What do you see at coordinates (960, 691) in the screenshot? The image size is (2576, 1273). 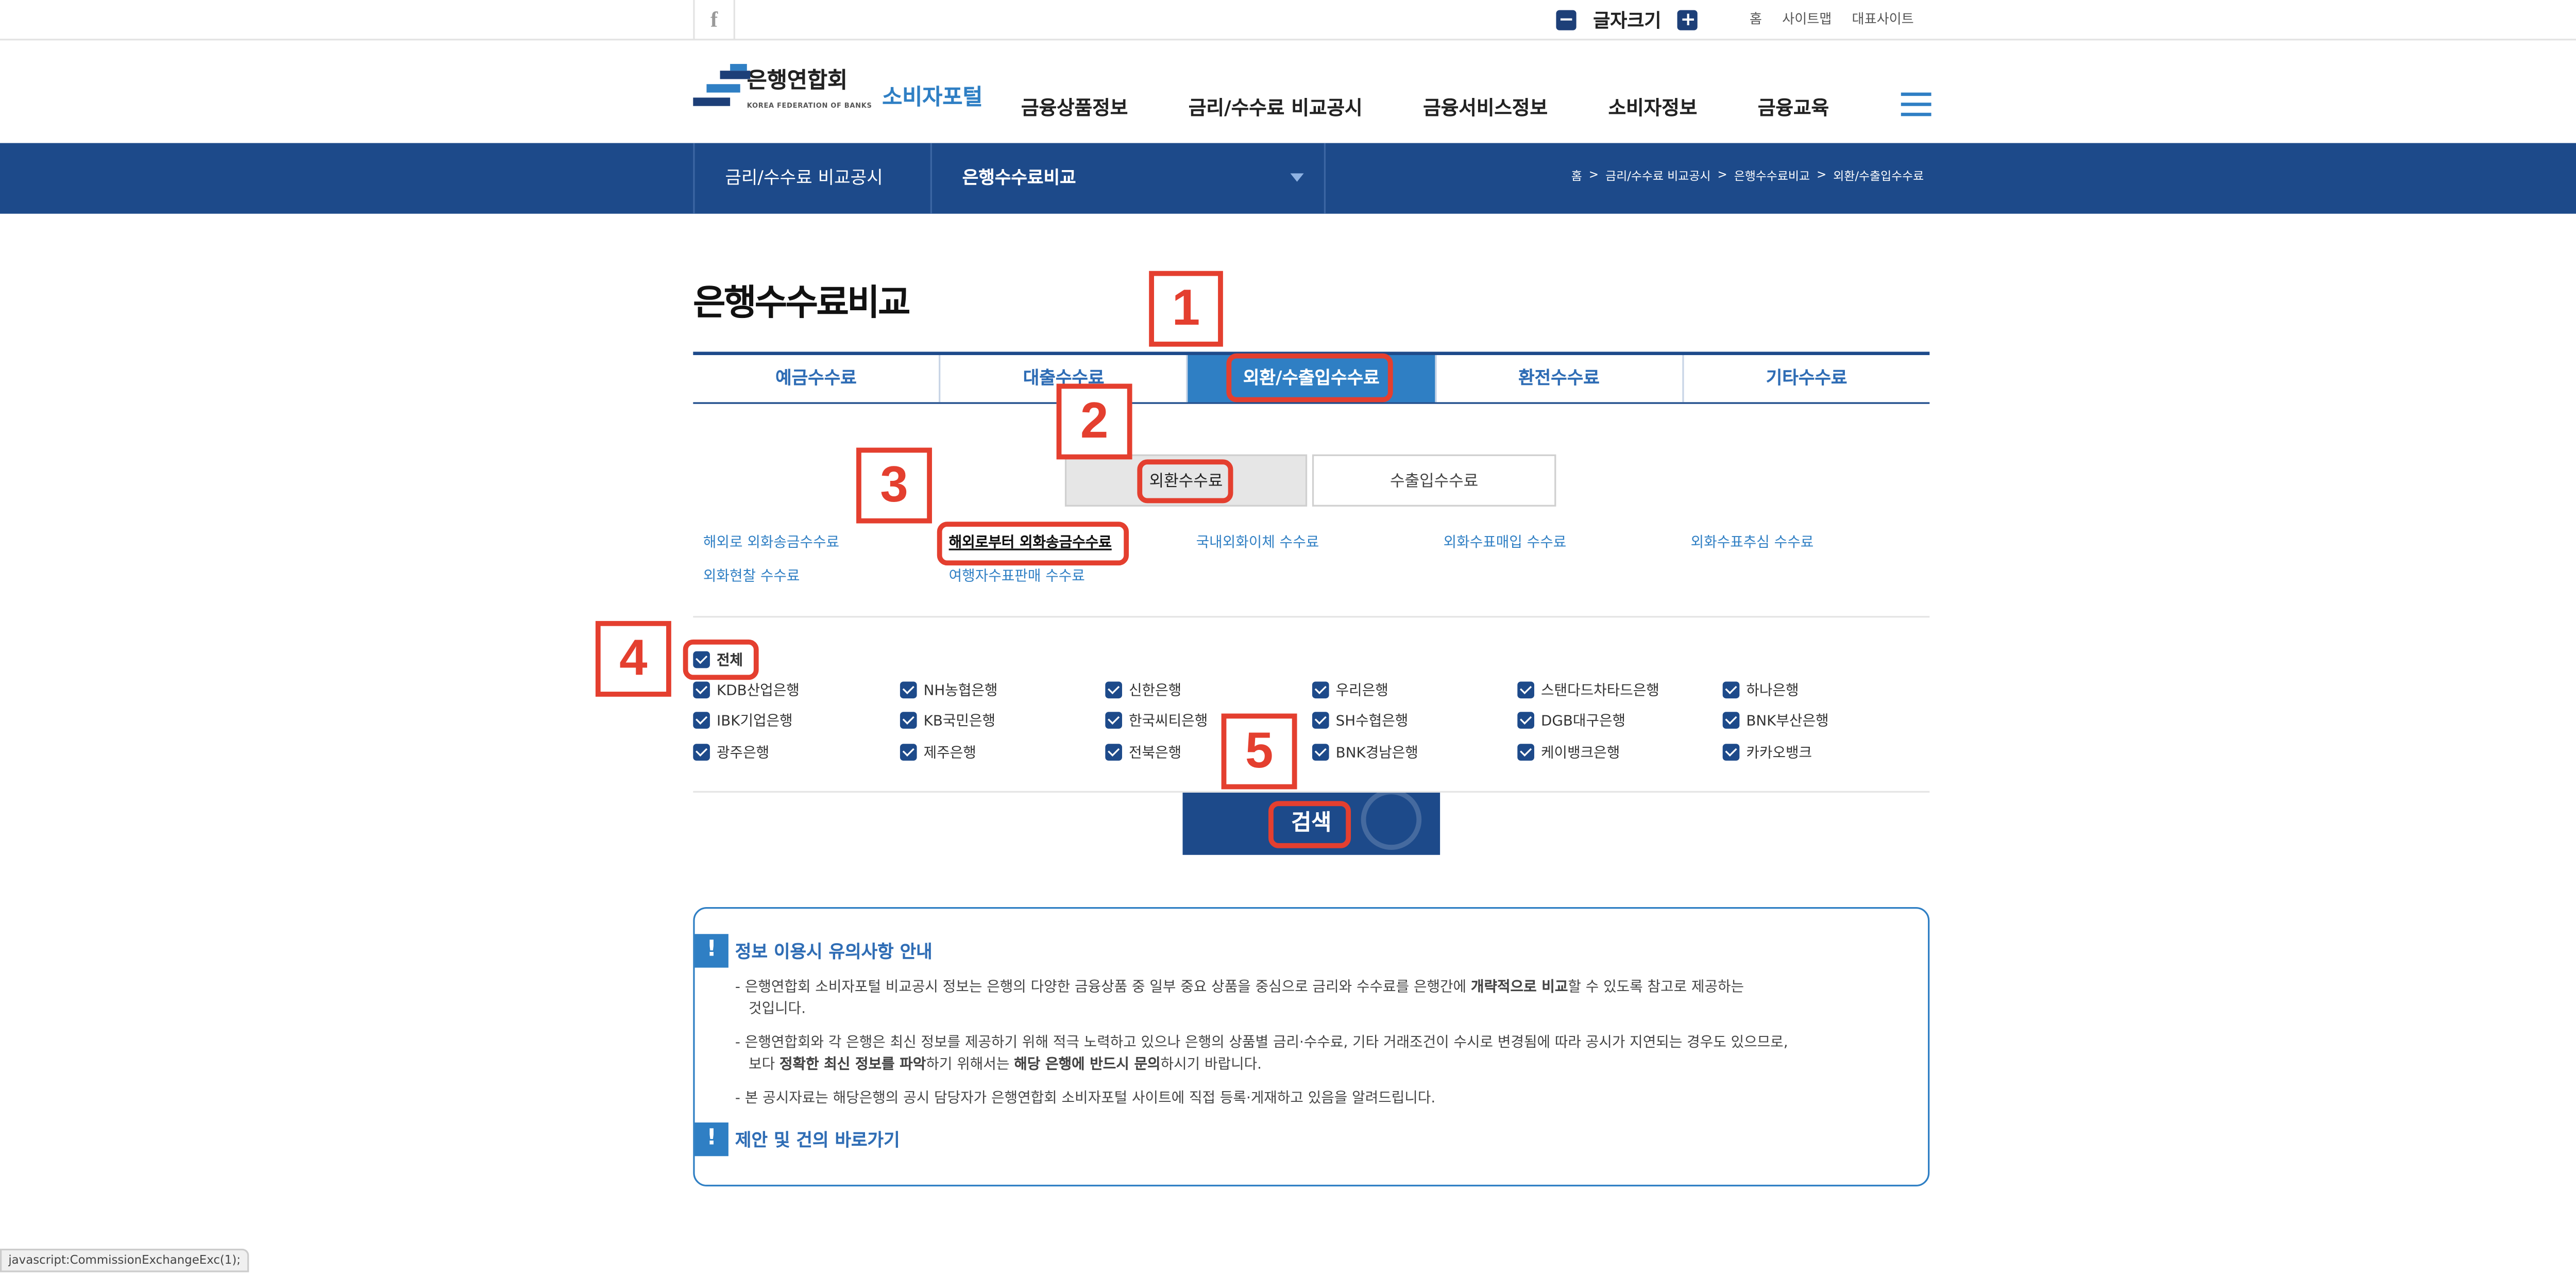 I see `bank-label: NH농협은행` at bounding box center [960, 691].